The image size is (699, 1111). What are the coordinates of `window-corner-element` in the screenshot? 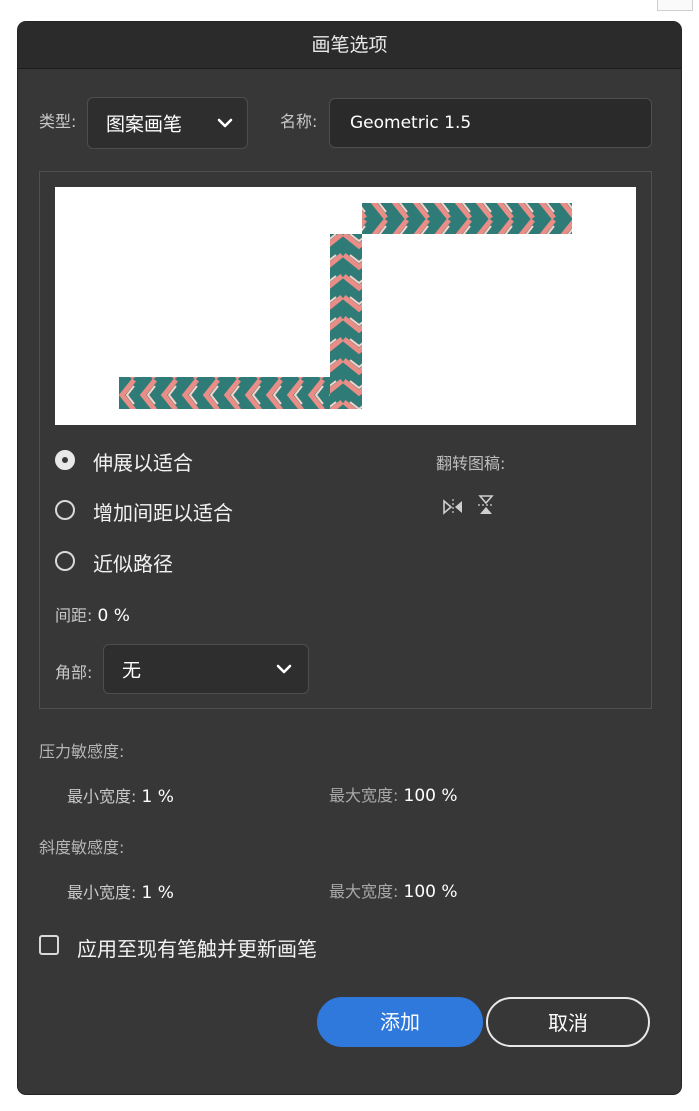 It's located at (675, 5).